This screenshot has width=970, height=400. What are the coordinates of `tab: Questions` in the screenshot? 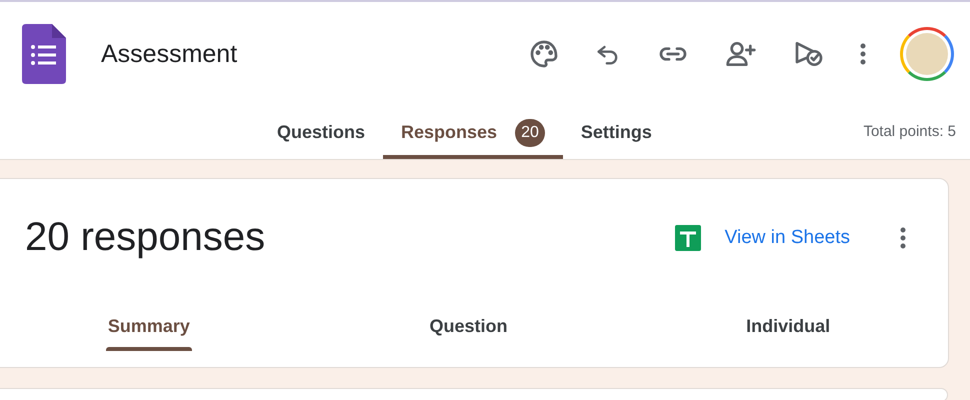 It's located at (321, 132).